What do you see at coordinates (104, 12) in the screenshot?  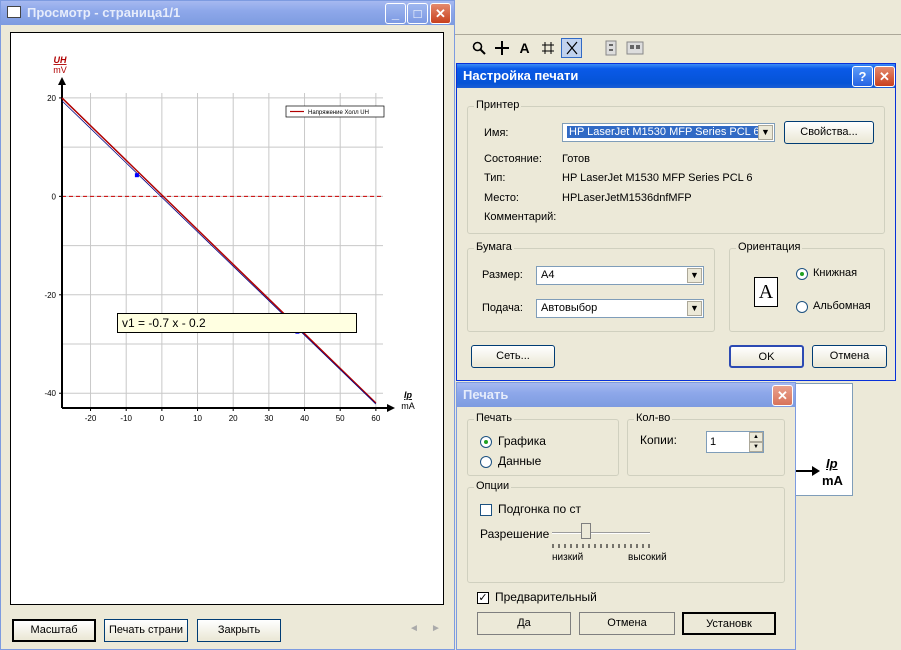 I see `preview-title: Просмотр - страница1/1` at bounding box center [104, 12].